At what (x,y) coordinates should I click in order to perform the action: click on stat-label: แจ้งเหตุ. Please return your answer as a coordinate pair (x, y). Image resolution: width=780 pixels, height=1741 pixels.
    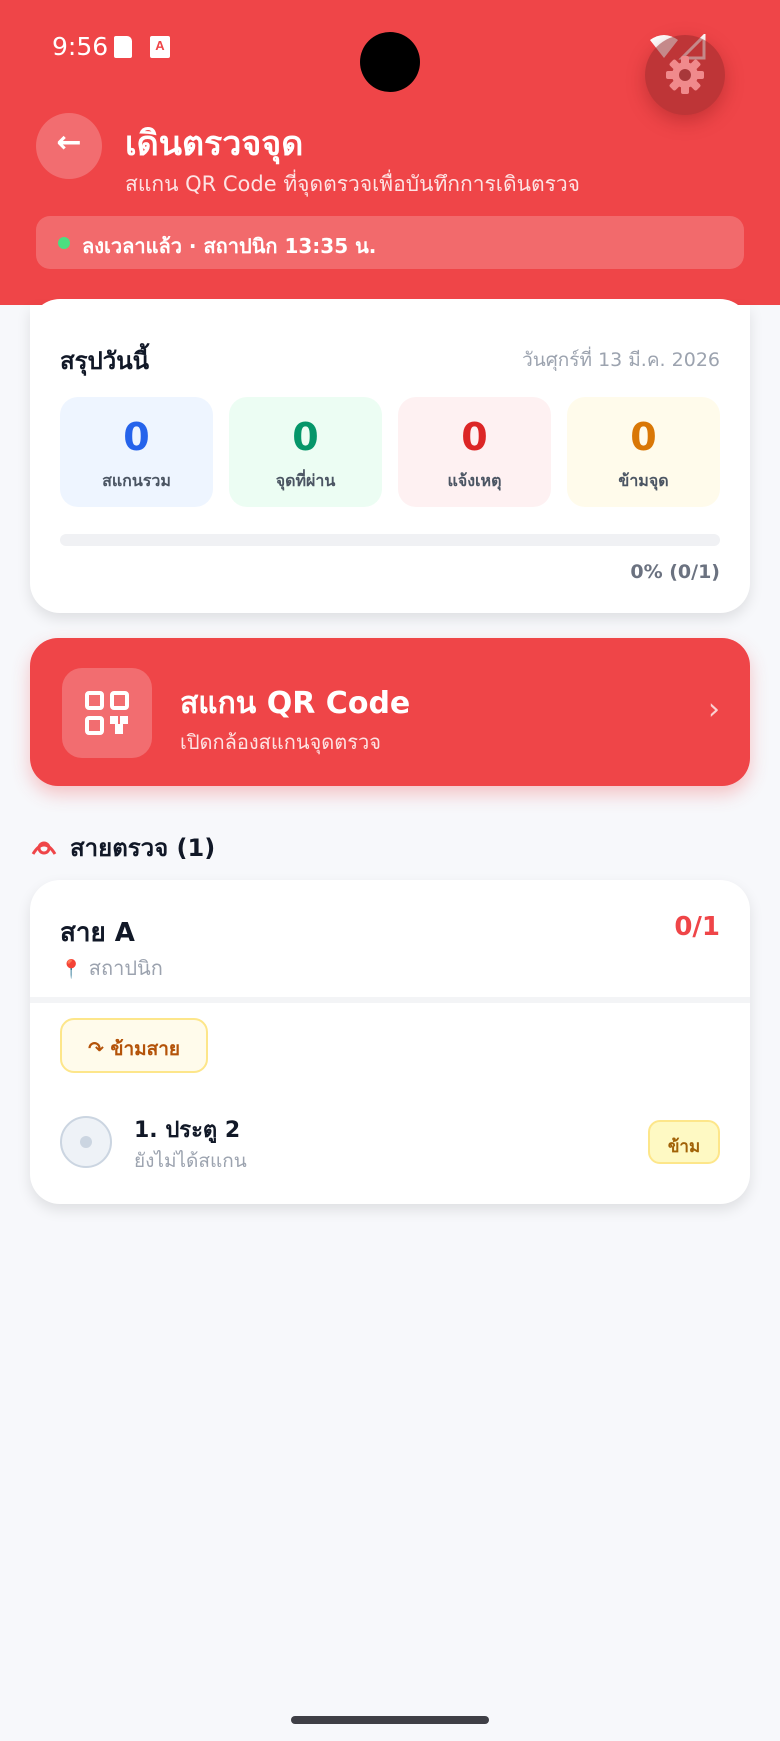
    Looking at the image, I should click on (474, 480).